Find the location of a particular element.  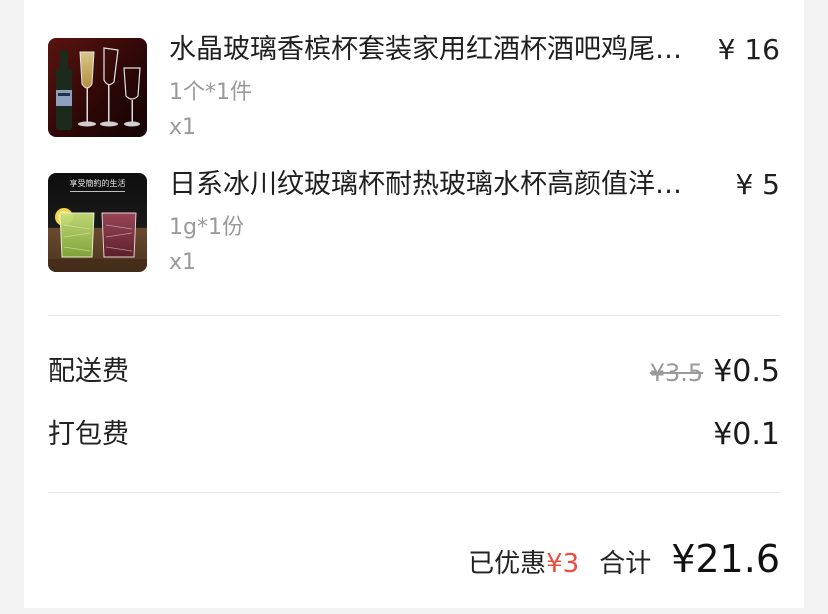

item-price: ¥ 16 is located at coordinates (748, 49).